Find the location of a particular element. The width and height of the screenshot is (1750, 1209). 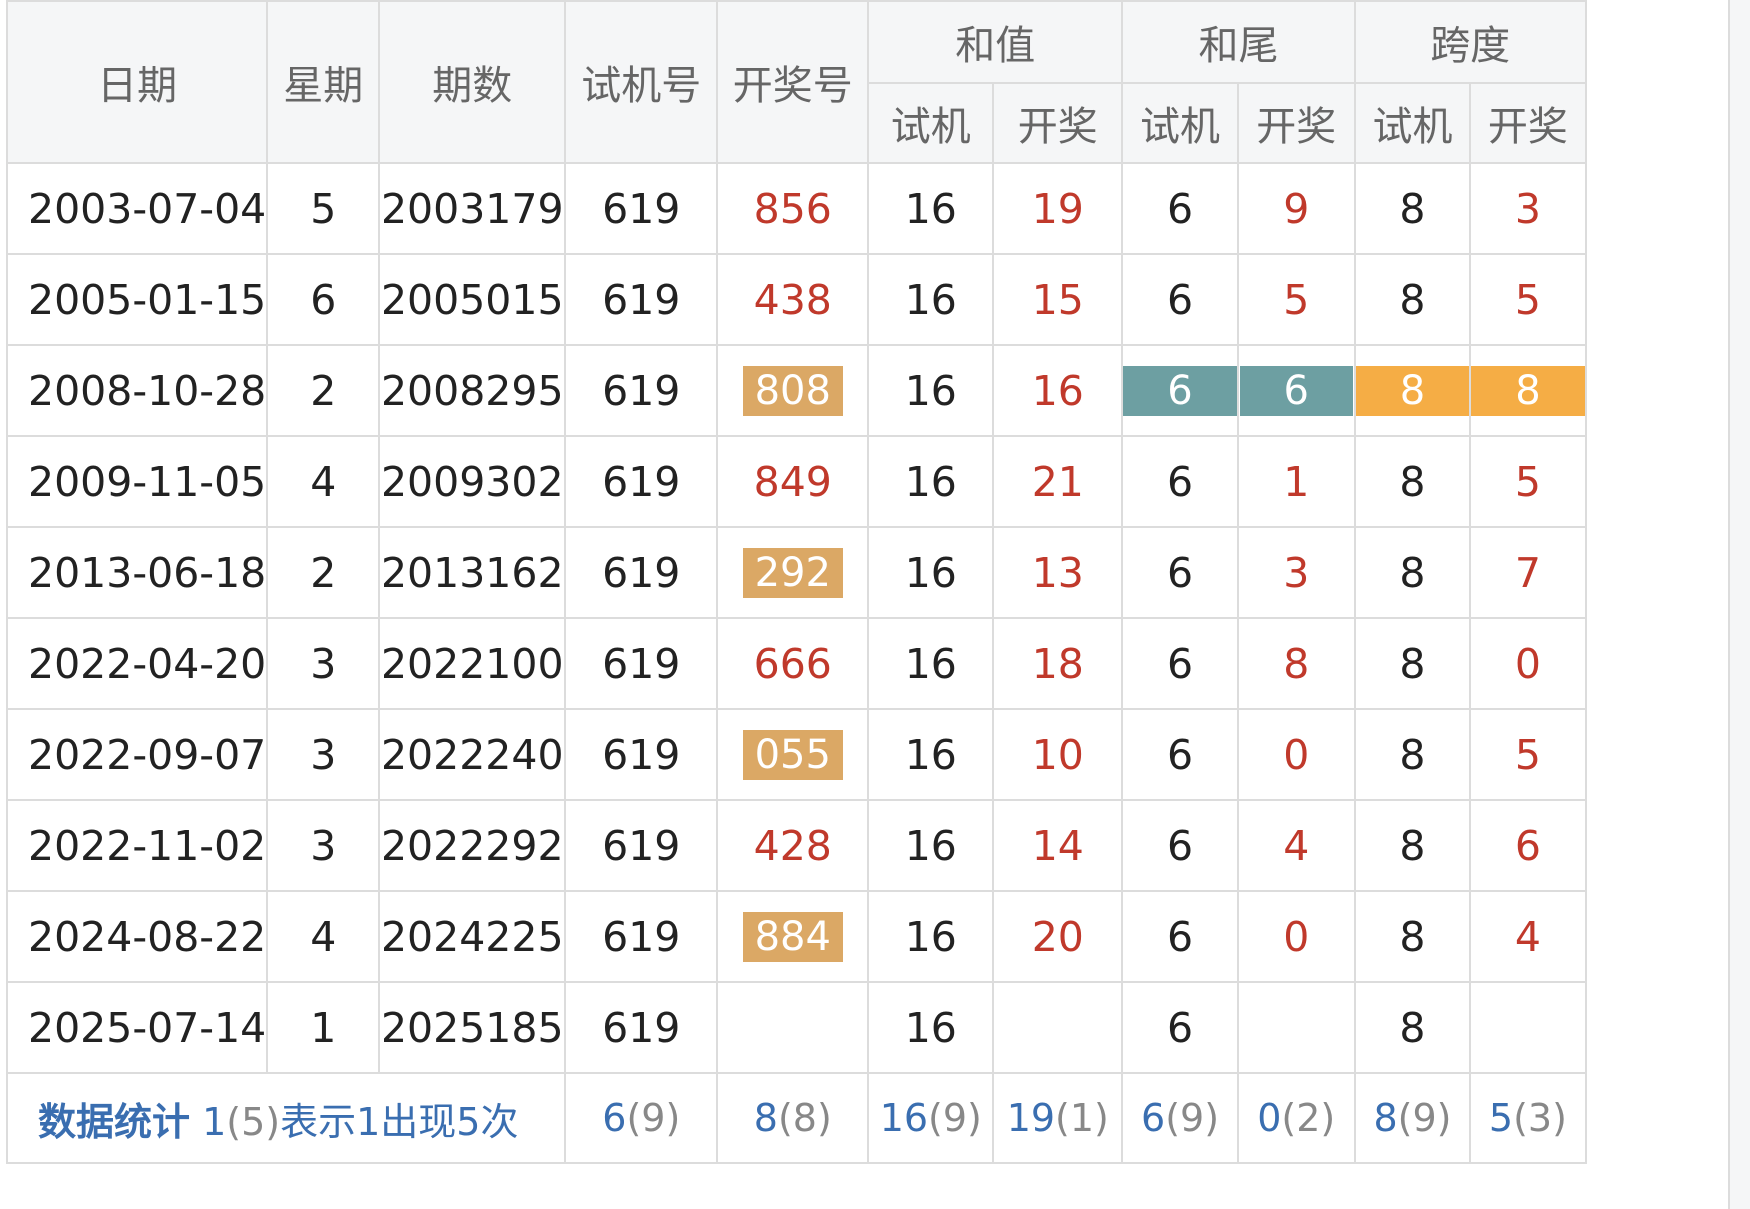

cell-sum-draw: 10 is located at coordinates (1058, 754).